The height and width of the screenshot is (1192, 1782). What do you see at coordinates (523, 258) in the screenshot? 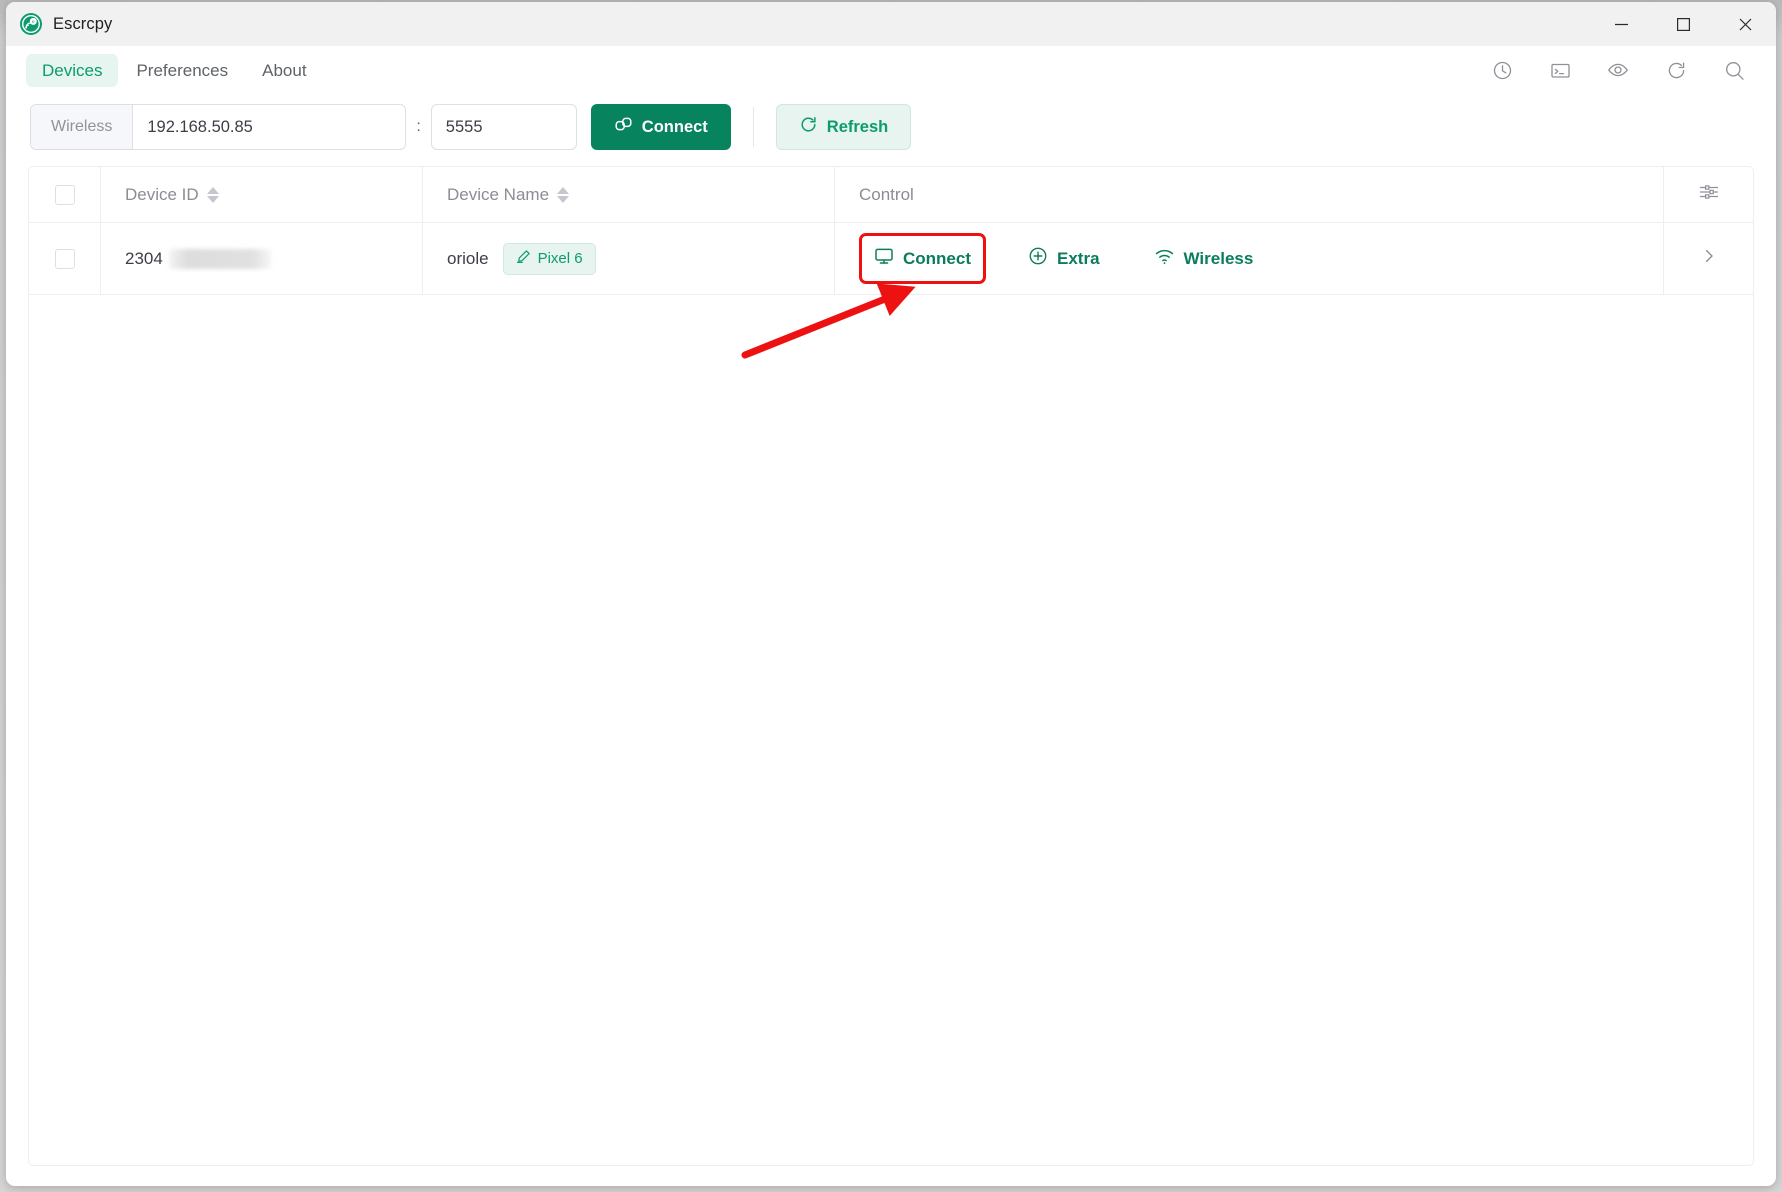
I see `pencil-icon` at bounding box center [523, 258].